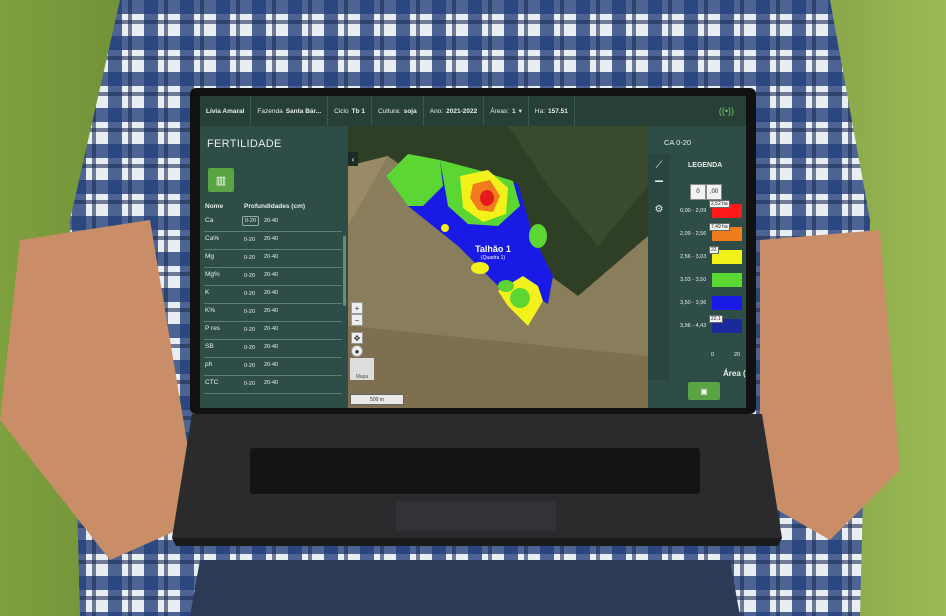  I want to click on legend-range: 3,50 - 3,96, so click(693, 303).